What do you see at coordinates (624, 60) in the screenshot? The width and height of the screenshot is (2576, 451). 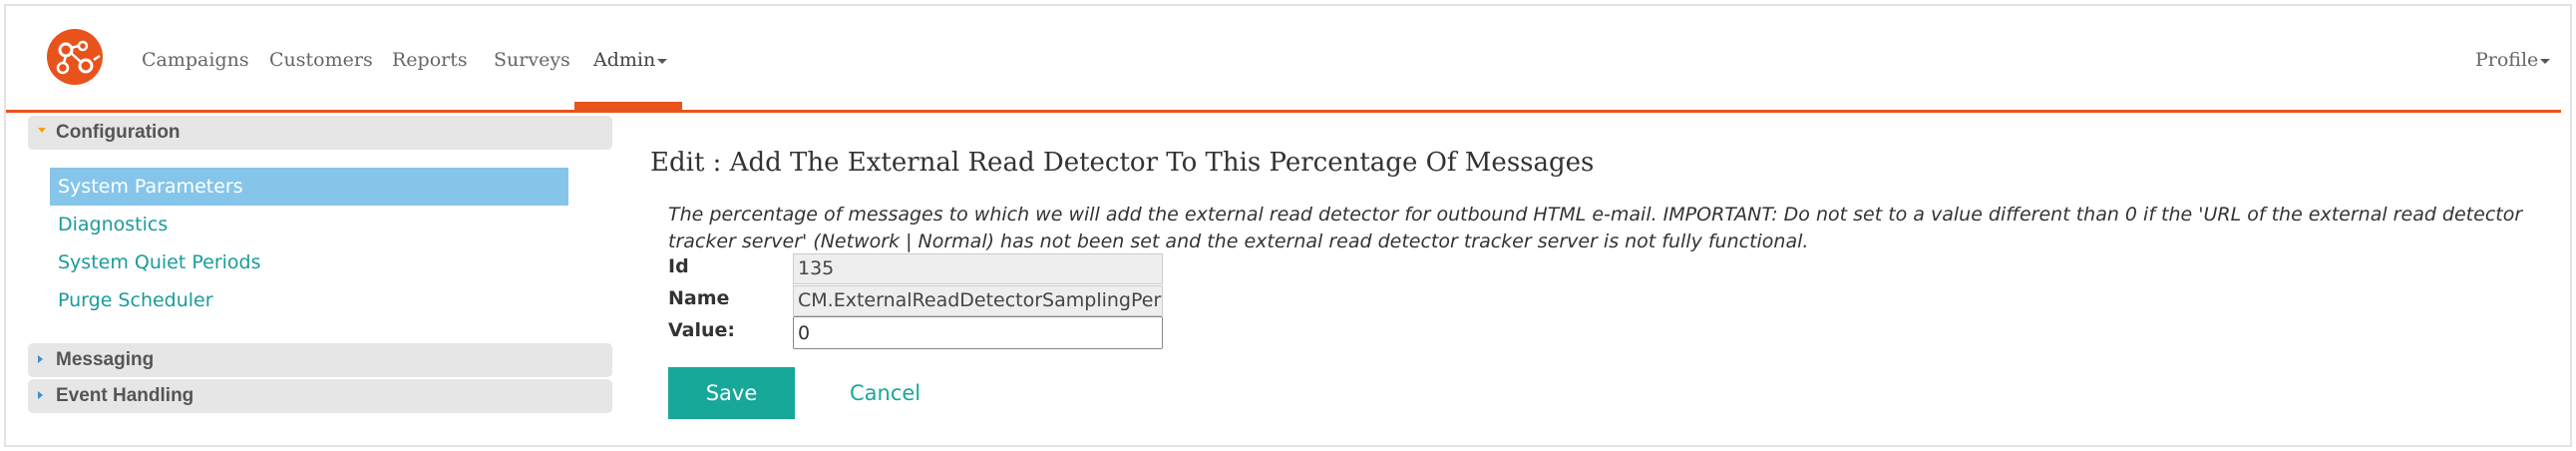 I see `nav-admin-label: Admin` at bounding box center [624, 60].